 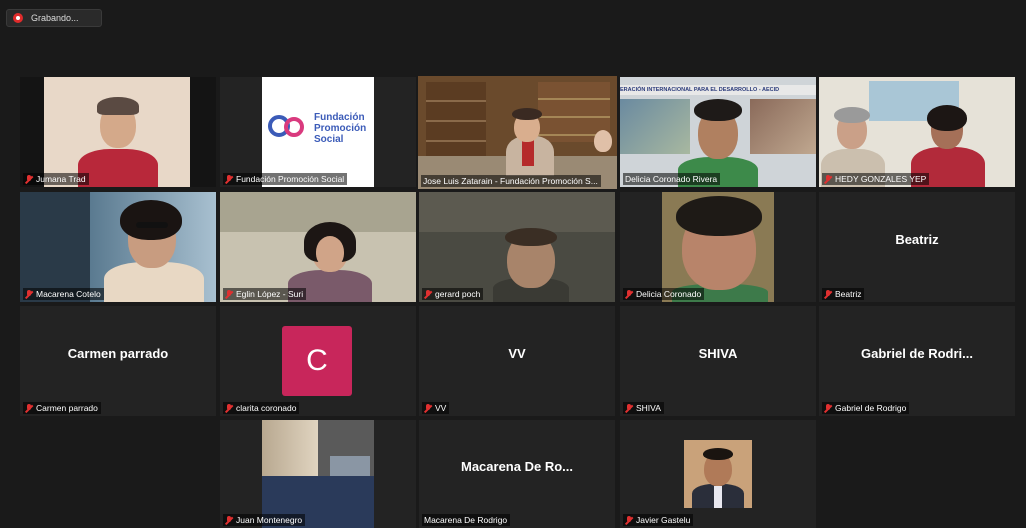 I want to click on video-tile-macarena-cotelo: Macarena Cotelo, so click(x=118, y=247).